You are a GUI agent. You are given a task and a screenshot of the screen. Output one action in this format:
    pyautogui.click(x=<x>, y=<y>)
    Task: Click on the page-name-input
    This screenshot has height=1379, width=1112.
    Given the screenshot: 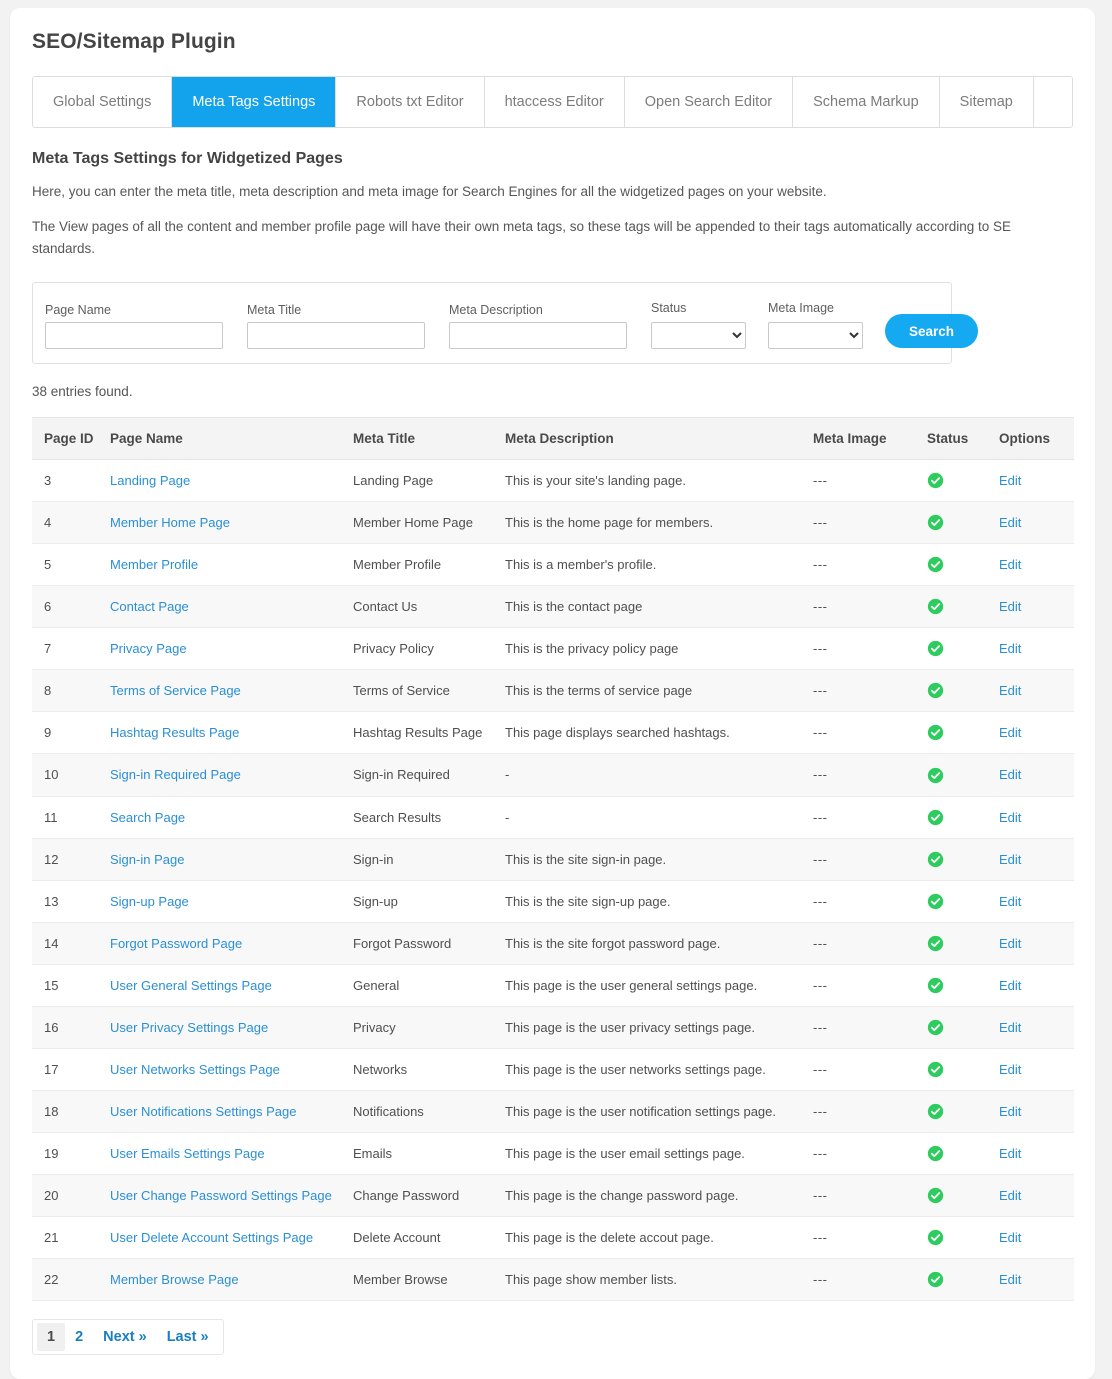 What is the action you would take?
    pyautogui.click(x=134, y=335)
    